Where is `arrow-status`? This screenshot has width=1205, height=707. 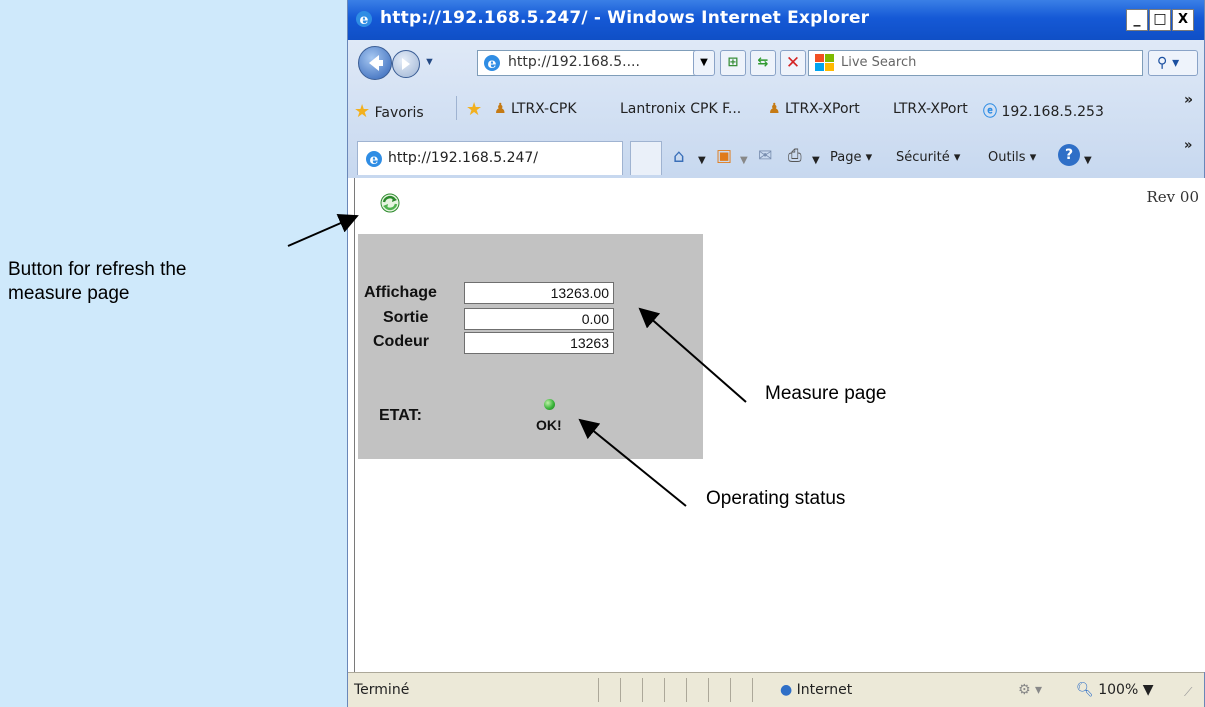
arrow-status is located at coordinates (632, 462).